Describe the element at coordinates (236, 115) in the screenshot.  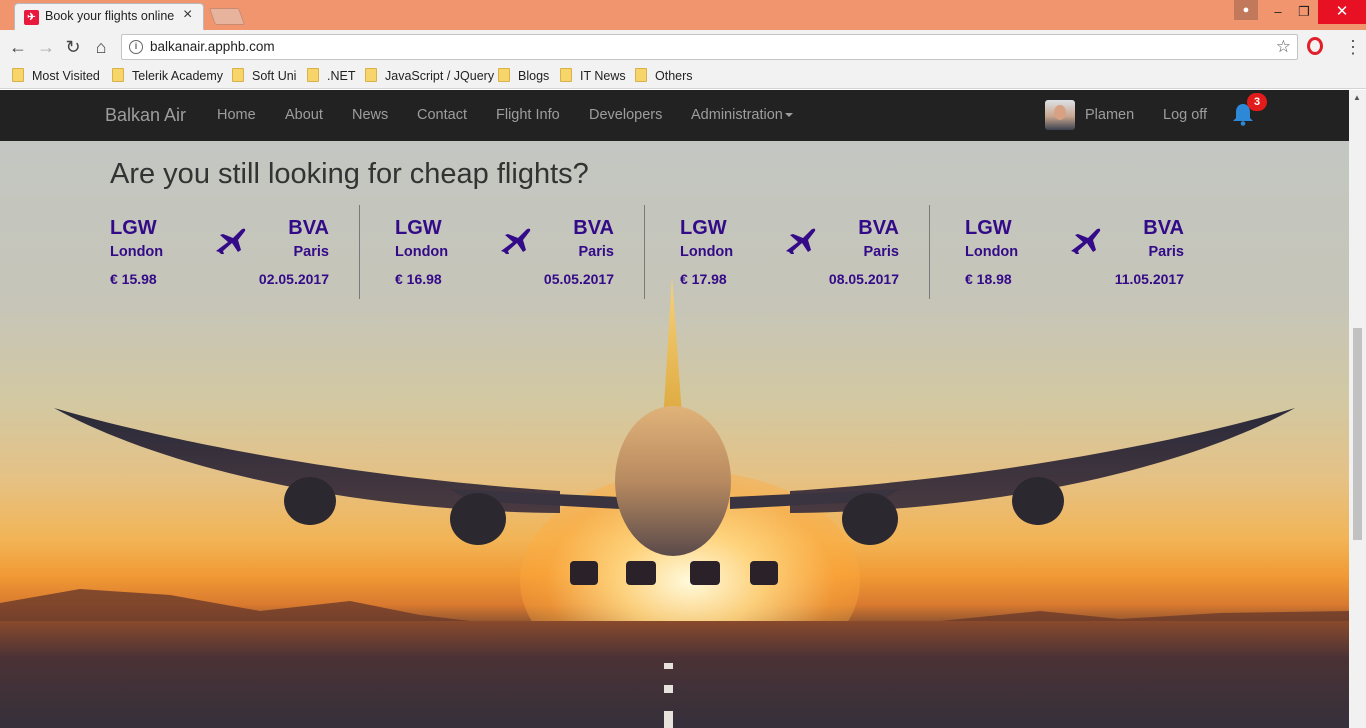
I see `nav-home: Home` at that location.